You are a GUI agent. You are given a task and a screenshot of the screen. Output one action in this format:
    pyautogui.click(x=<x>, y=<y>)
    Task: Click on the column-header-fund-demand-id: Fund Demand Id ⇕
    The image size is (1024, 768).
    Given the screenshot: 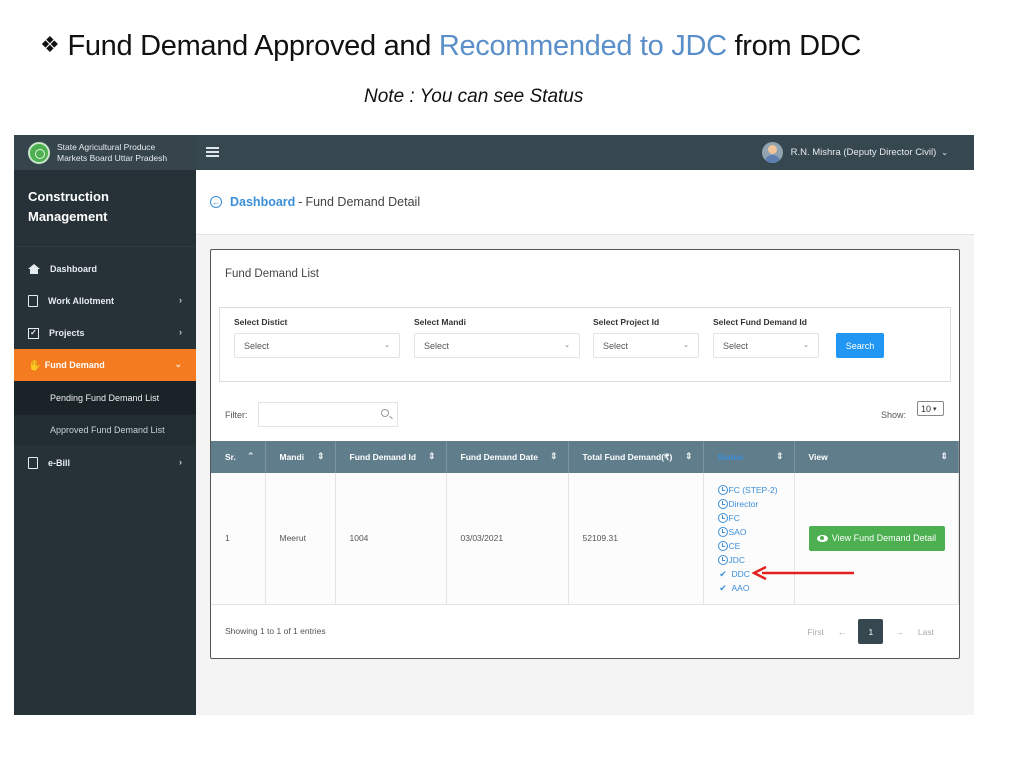 What is the action you would take?
    pyautogui.click(x=391, y=457)
    